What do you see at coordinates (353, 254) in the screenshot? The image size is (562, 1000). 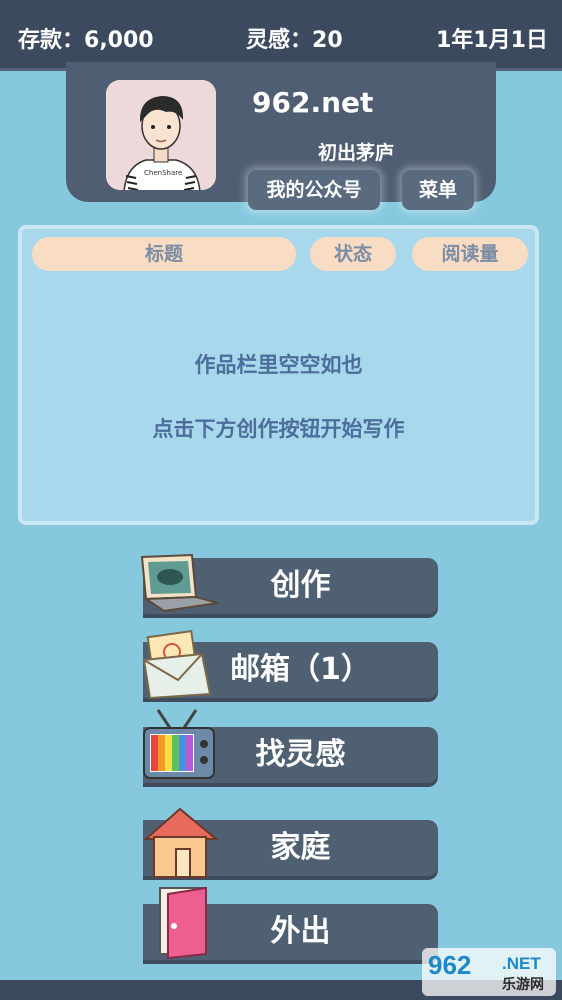 I see `column-status: 状态` at bounding box center [353, 254].